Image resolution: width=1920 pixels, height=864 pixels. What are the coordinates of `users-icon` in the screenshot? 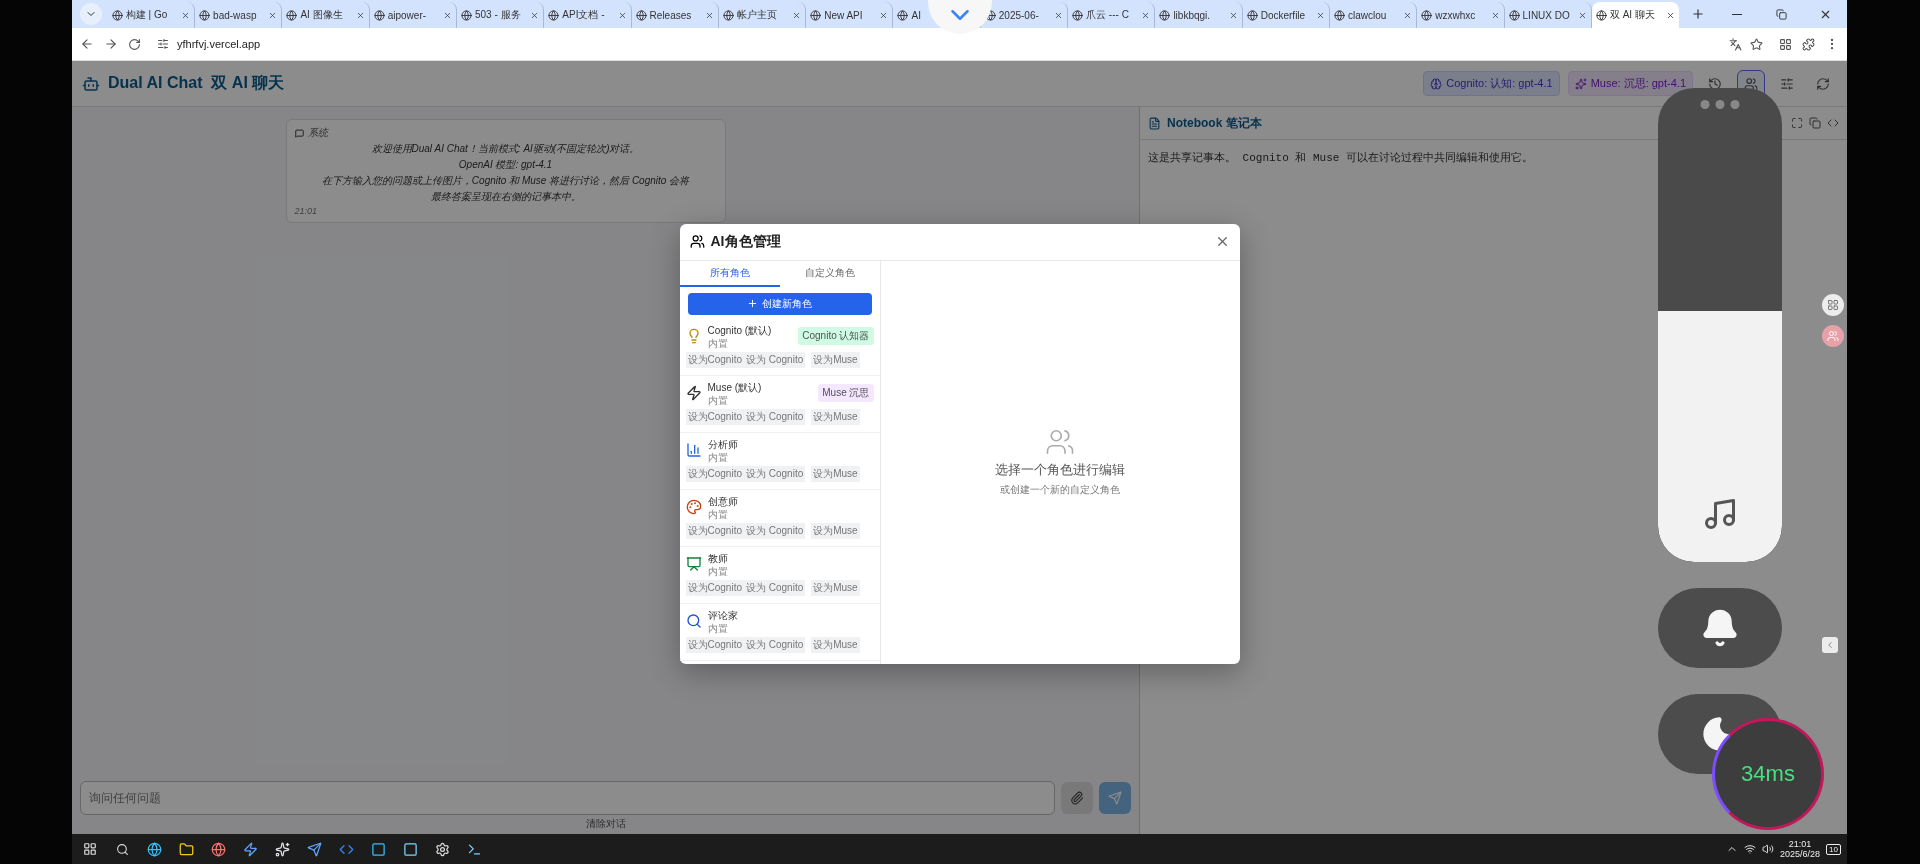 It's located at (1833, 336).